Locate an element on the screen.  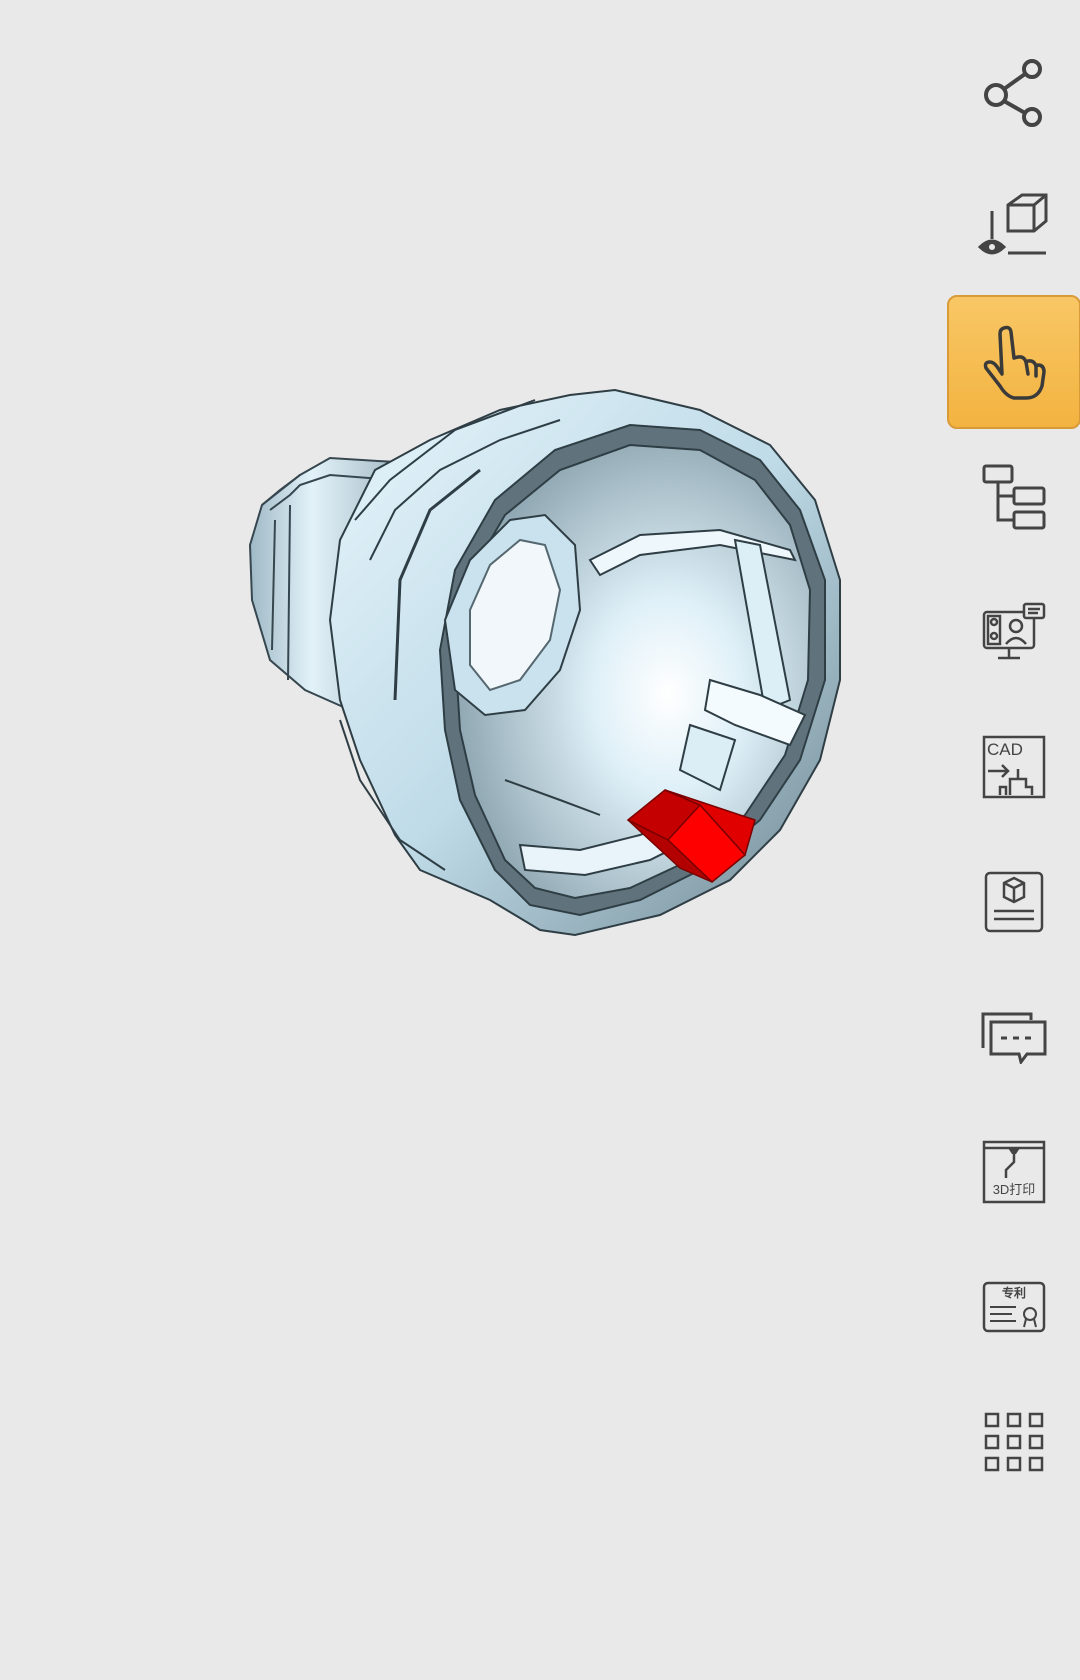
patent-certificate-icon: 专利 is located at coordinates (1014, 1307).